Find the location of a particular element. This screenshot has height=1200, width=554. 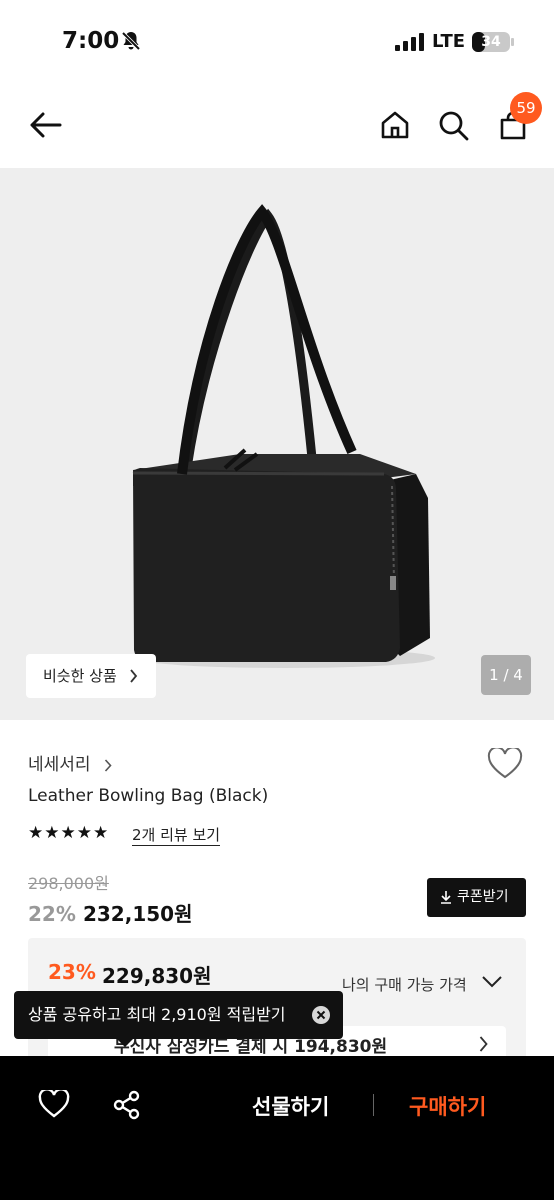

toast-pointer is located at coordinates (125, 1042).